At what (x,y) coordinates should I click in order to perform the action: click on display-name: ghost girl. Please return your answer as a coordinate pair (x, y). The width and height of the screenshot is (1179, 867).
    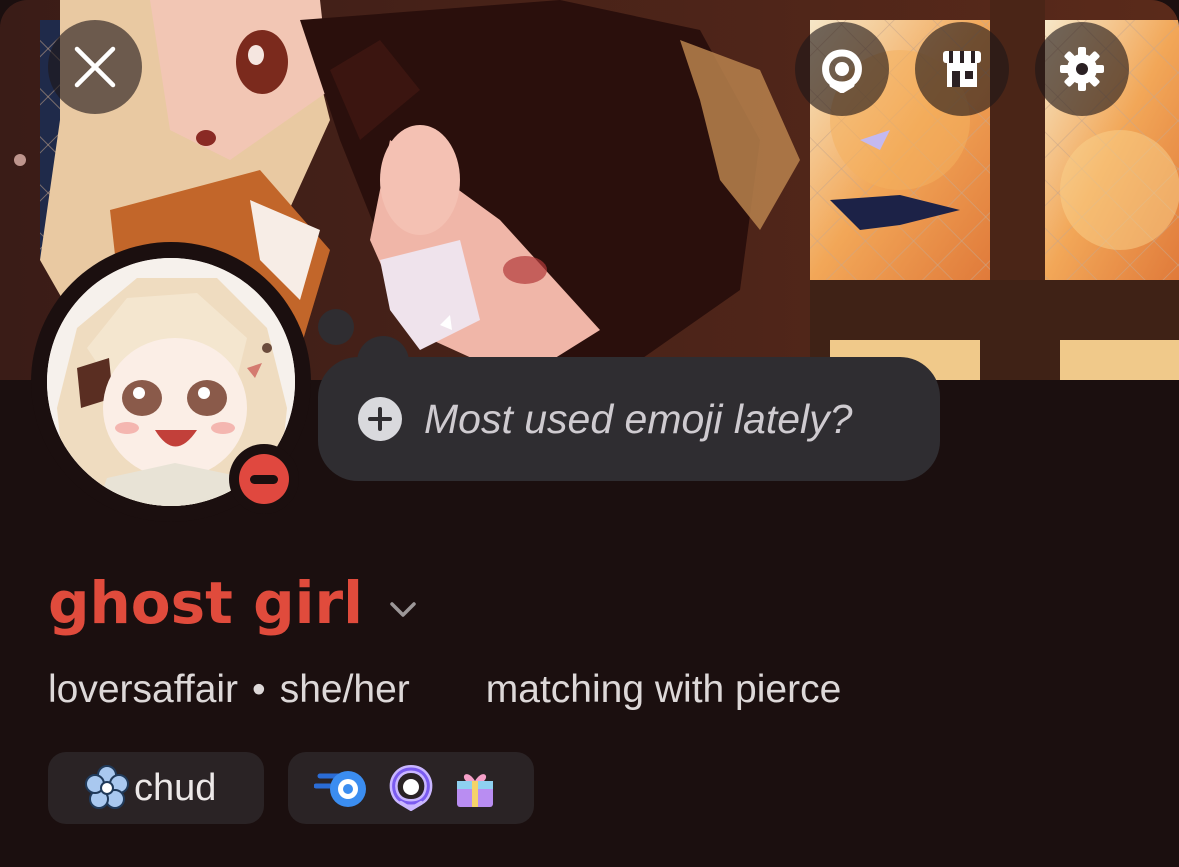
    Looking at the image, I should click on (205, 603).